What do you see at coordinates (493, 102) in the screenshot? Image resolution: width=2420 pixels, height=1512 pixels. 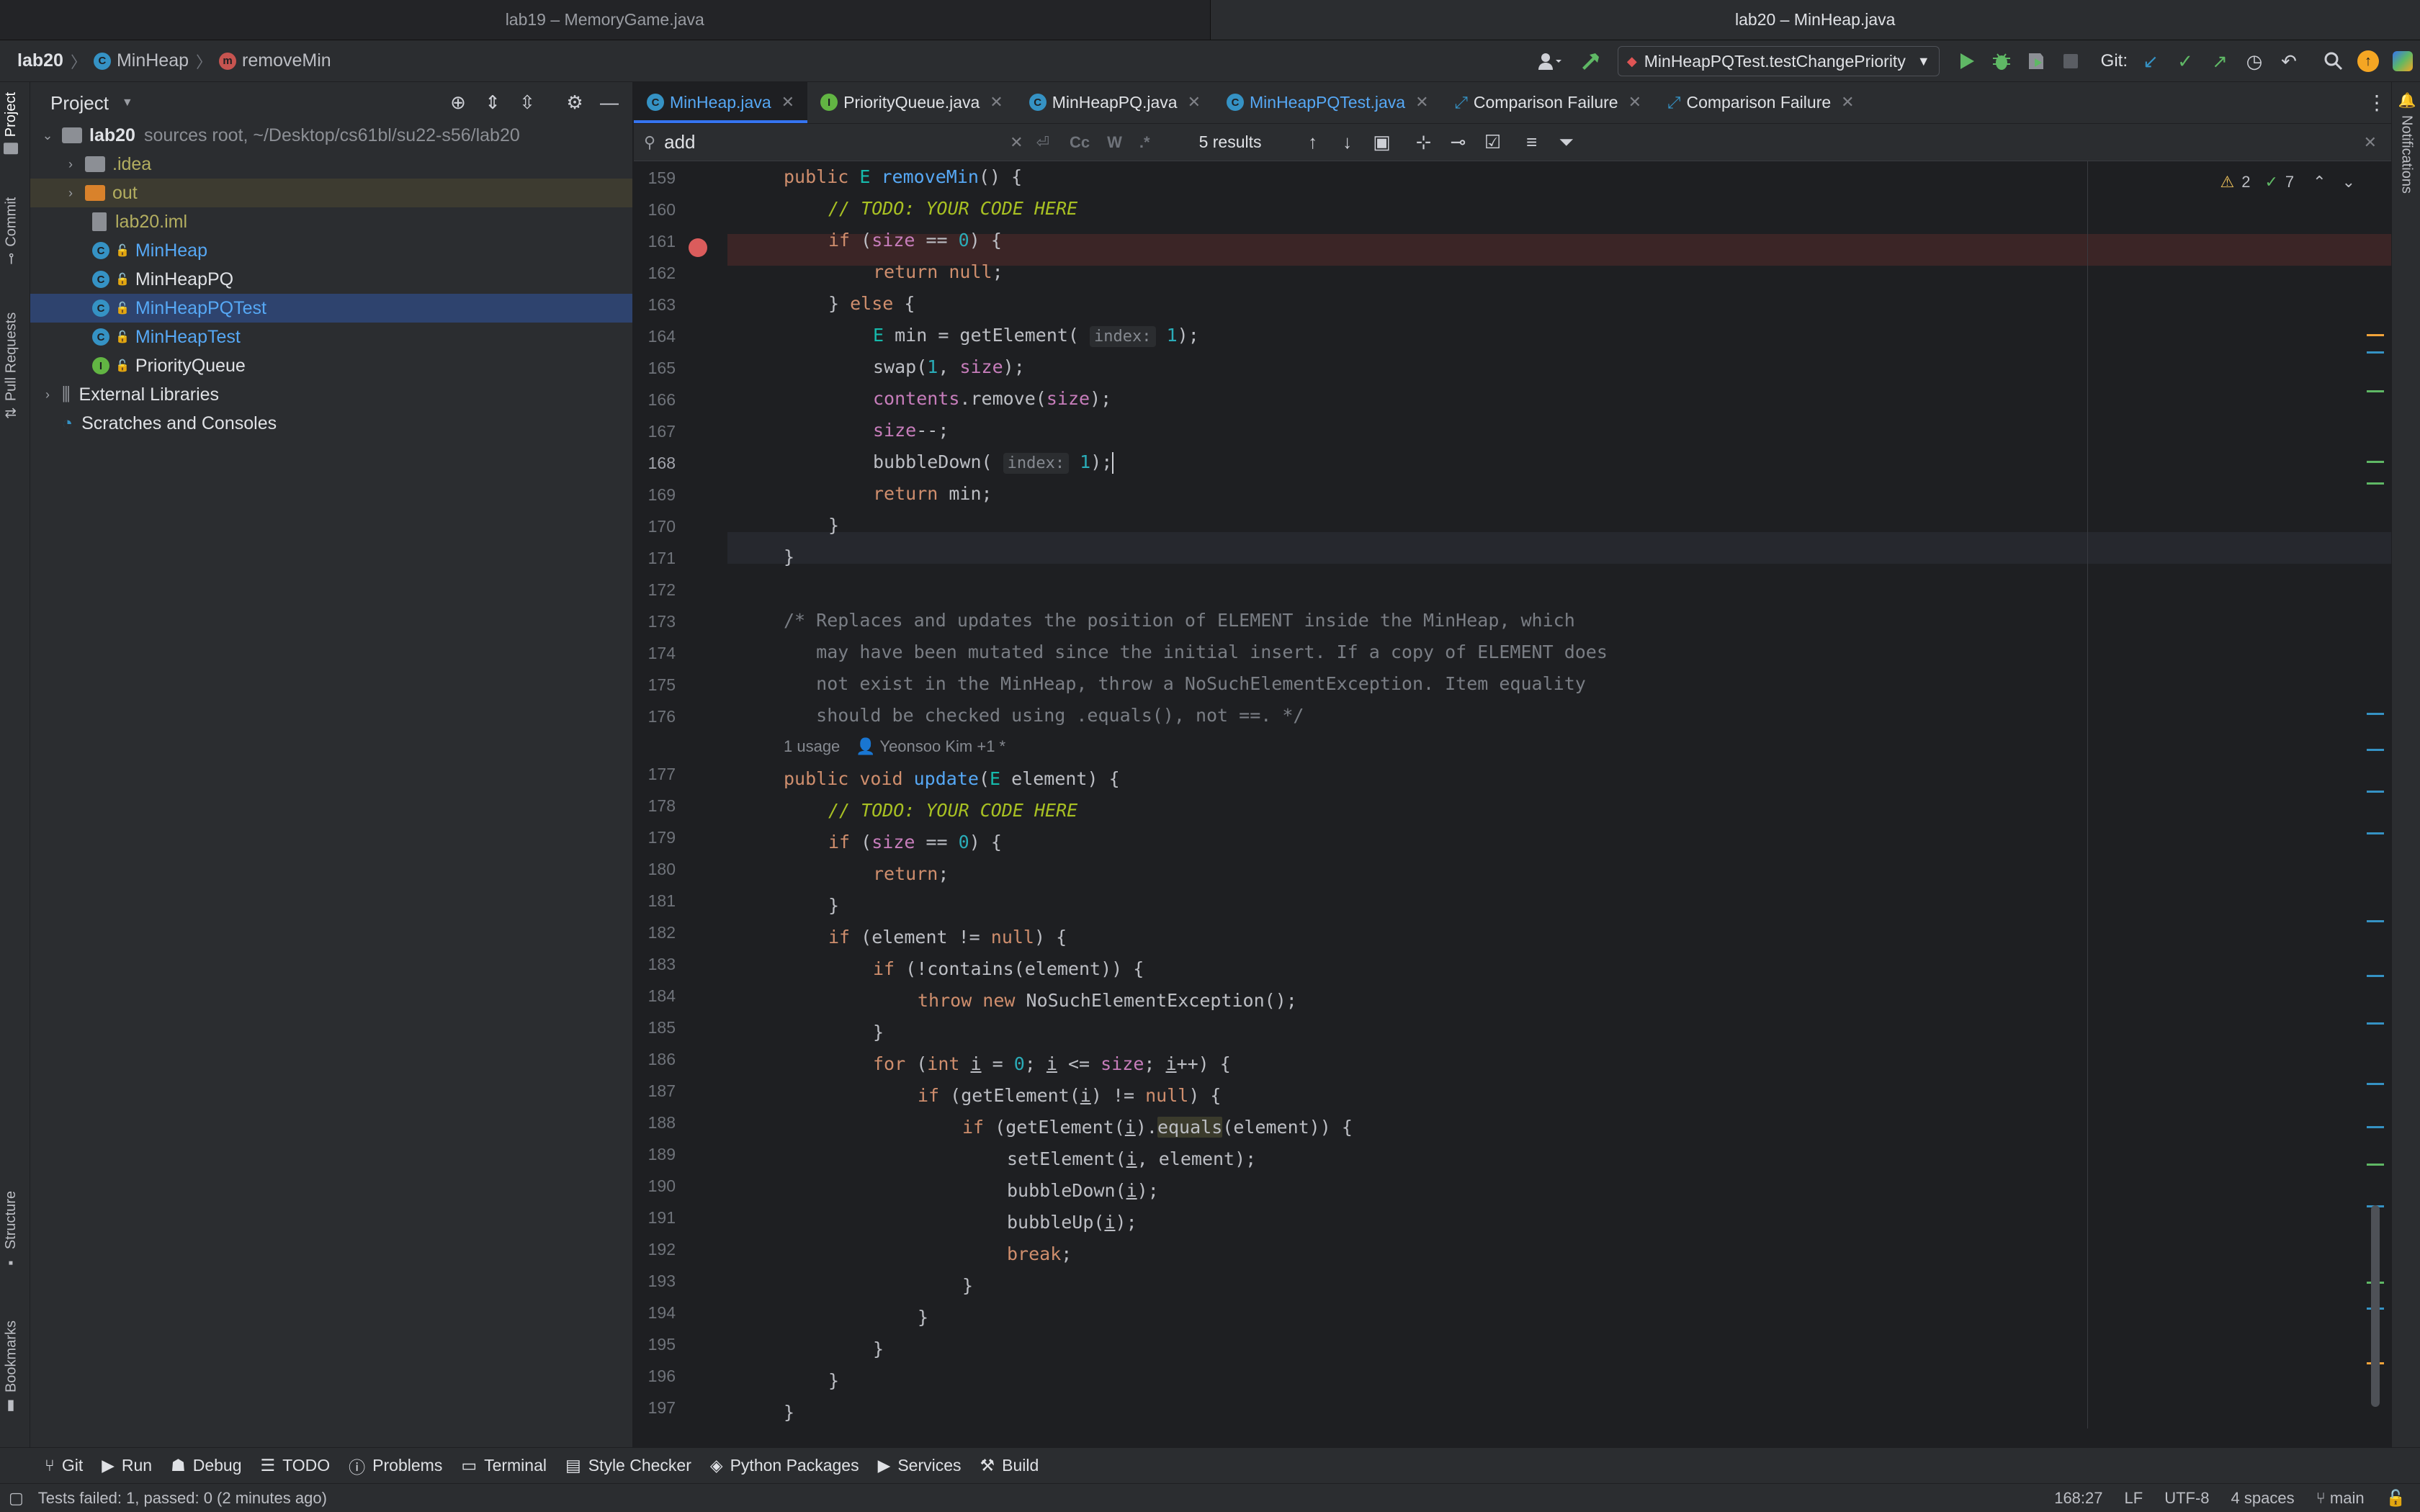 I see `expand-all-icon: ⇕` at bounding box center [493, 102].